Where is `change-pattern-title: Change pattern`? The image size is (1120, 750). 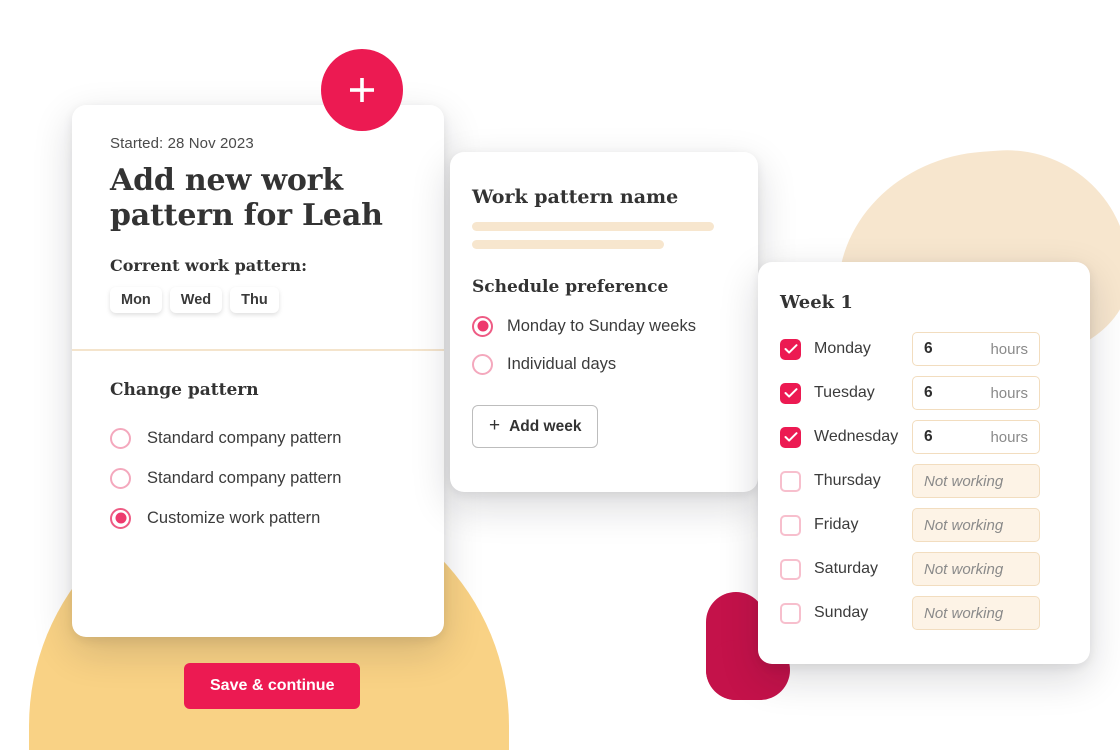
change-pattern-title: Change pattern is located at coordinates (184, 390).